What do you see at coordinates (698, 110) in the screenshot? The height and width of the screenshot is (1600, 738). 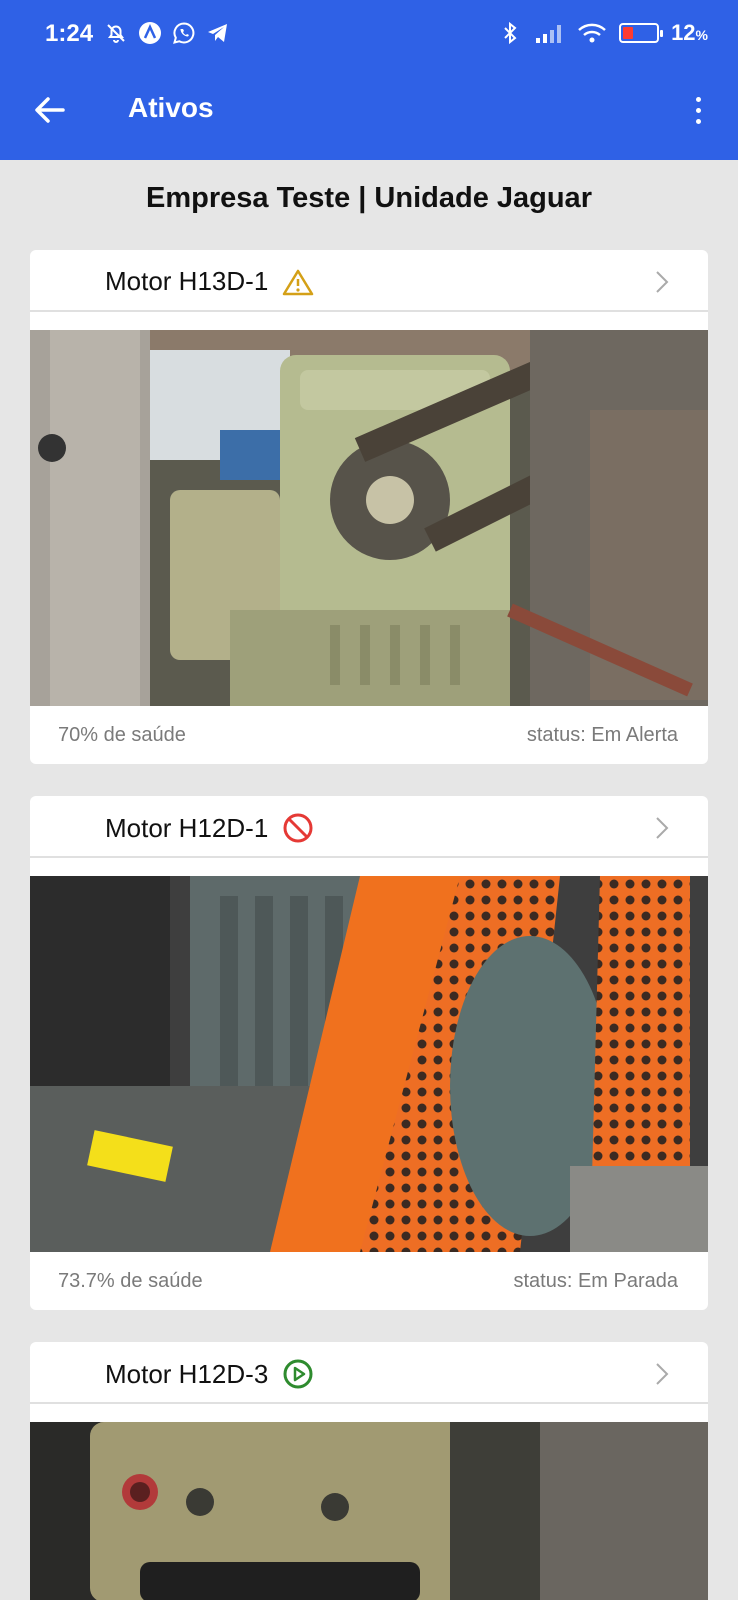 I see `more-options-button` at bounding box center [698, 110].